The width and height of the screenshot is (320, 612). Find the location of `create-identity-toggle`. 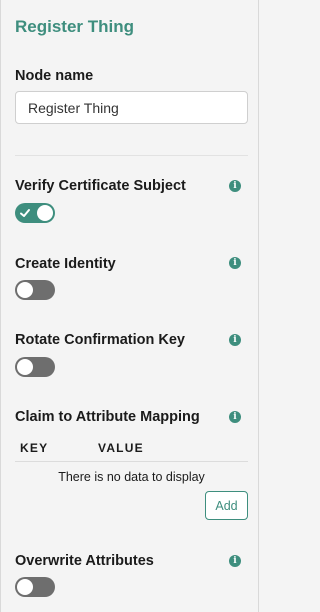

create-identity-toggle is located at coordinates (35, 290).